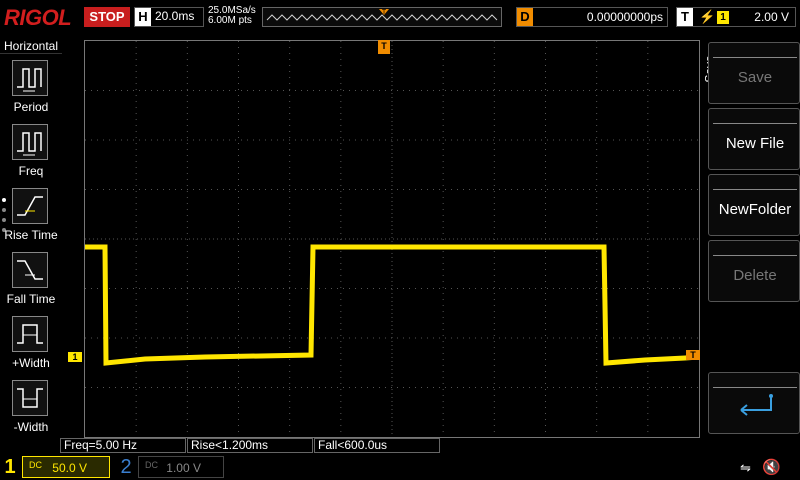 Image resolution: width=800 pixels, height=480 pixels. What do you see at coordinates (10, 467) in the screenshot?
I see `ch1-number: 1` at bounding box center [10, 467].